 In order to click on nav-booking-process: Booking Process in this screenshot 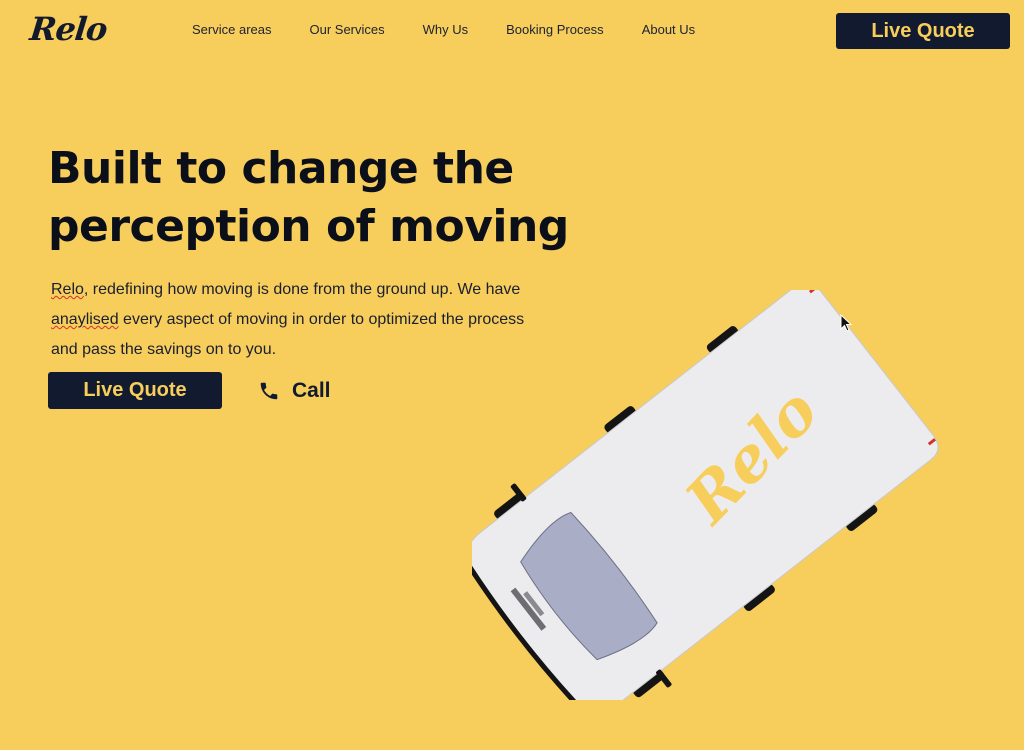, I will do `click(555, 29)`.